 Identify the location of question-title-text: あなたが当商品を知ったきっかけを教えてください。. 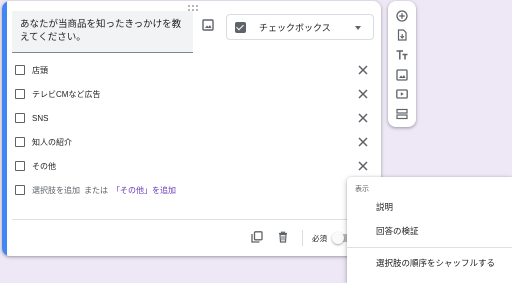
(101, 31).